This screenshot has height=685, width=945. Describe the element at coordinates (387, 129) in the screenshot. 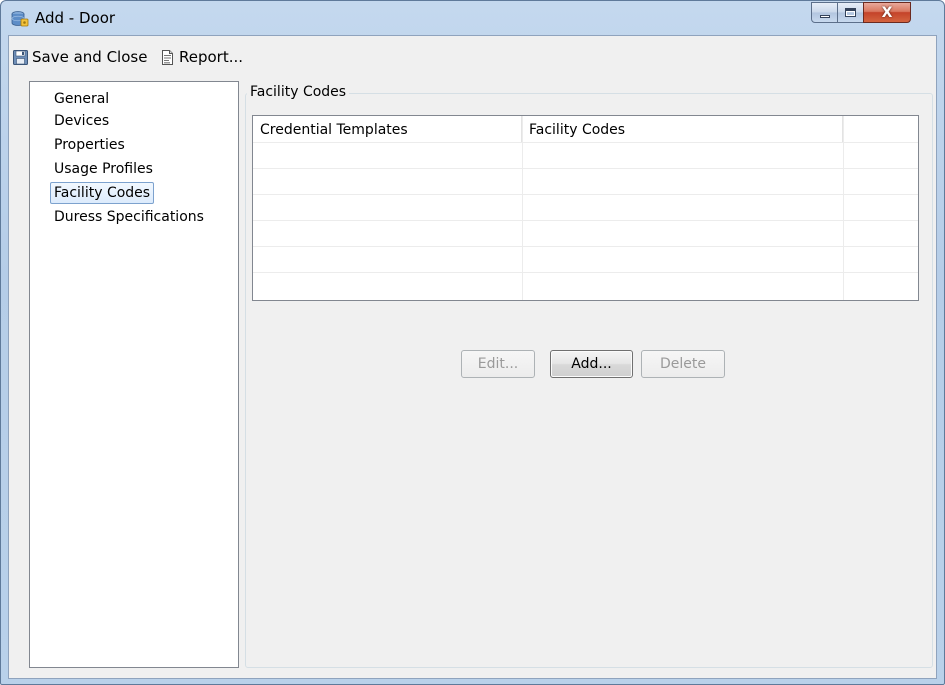

I see `column-header-credential-templates: Credential Templates` at that location.